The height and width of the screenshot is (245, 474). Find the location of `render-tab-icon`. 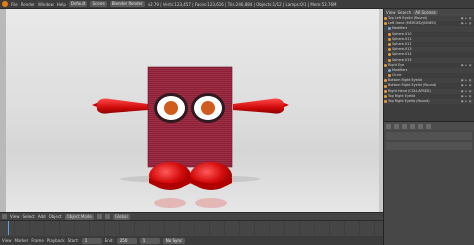

render-tab-icon is located at coordinates (388, 126).